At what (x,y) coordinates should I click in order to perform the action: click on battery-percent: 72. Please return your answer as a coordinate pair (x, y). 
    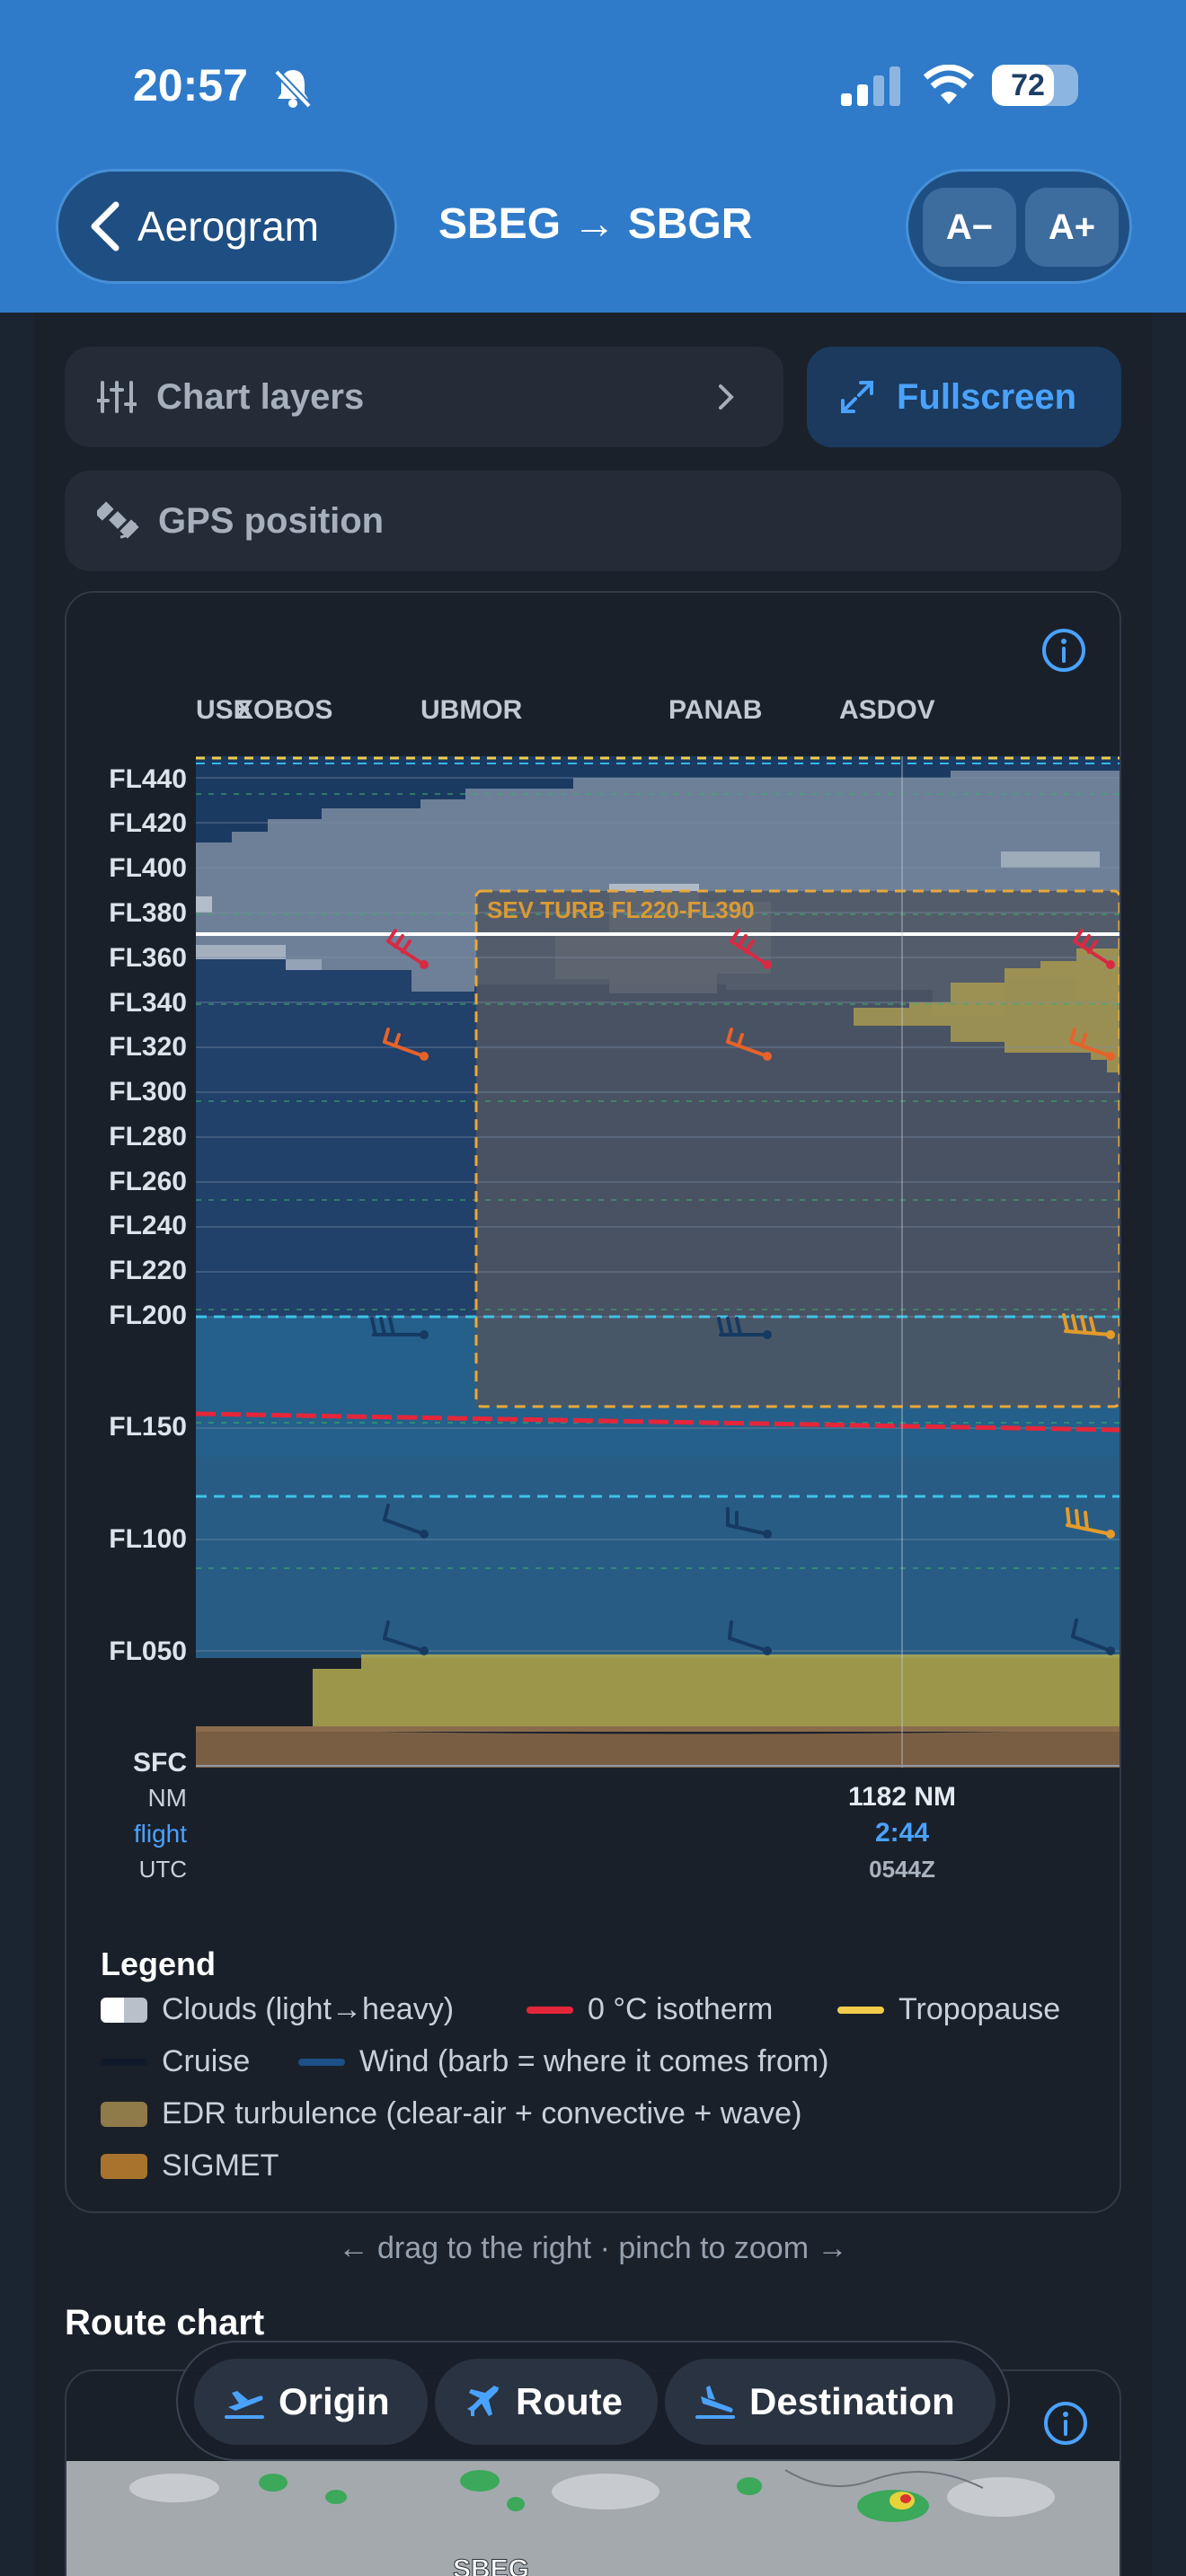
    Looking at the image, I should click on (1028, 85).